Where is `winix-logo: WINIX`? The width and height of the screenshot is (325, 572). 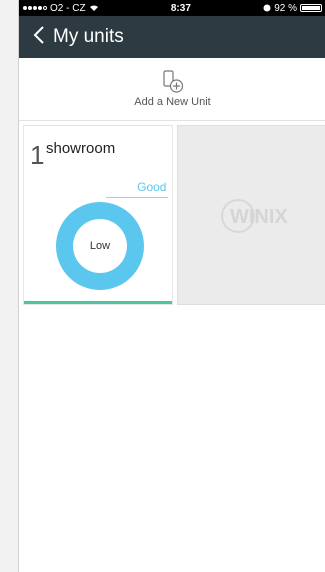 winix-logo: WINIX is located at coordinates (255, 216).